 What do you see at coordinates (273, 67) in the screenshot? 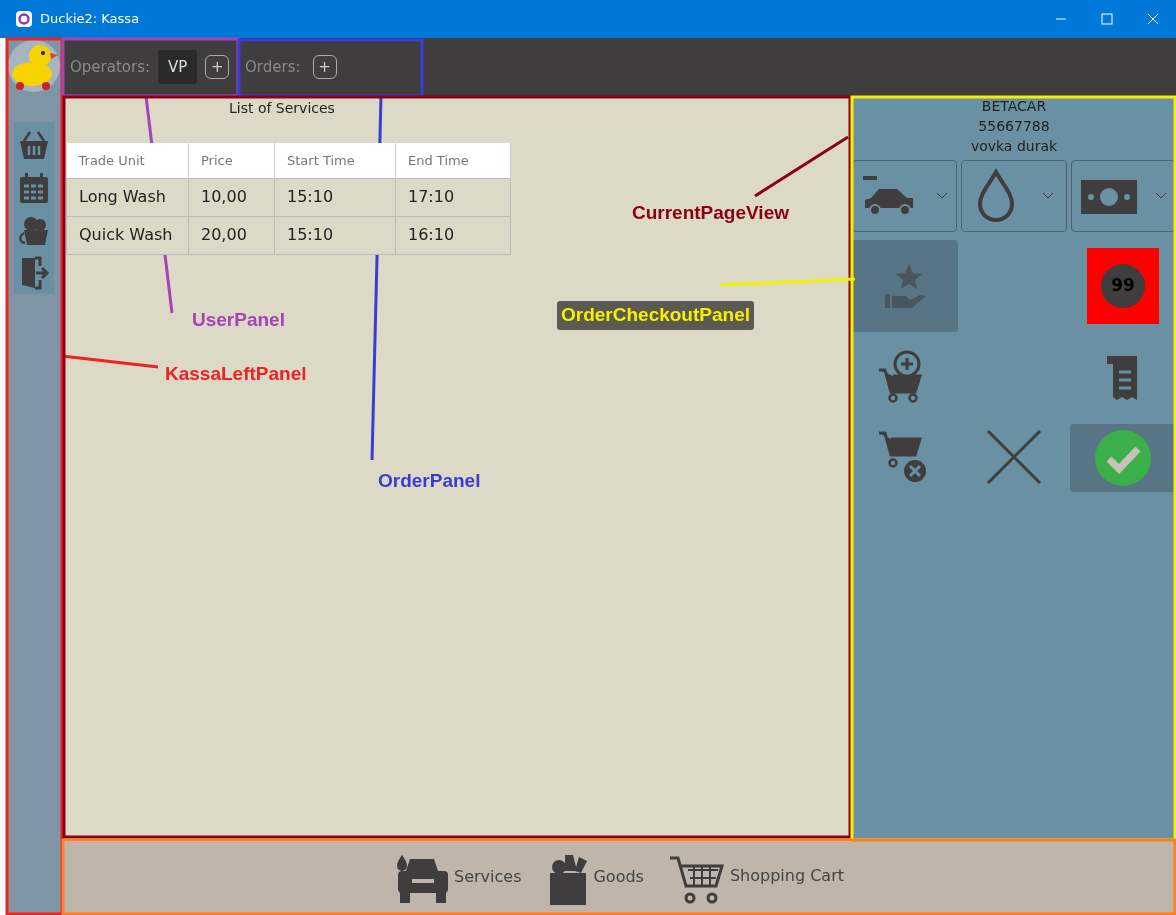
I see `orders-label: Orders:` at bounding box center [273, 67].